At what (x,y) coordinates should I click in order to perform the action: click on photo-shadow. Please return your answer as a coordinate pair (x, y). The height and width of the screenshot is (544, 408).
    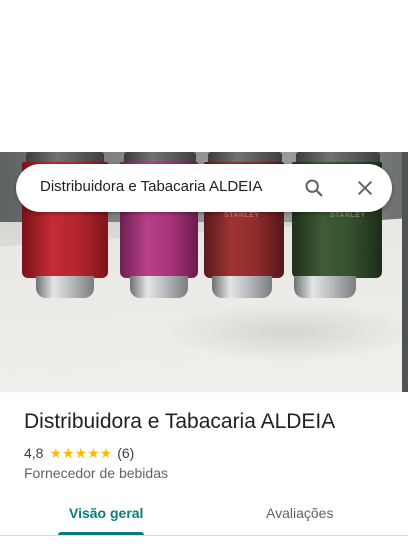
    Looking at the image, I should click on (284, 332).